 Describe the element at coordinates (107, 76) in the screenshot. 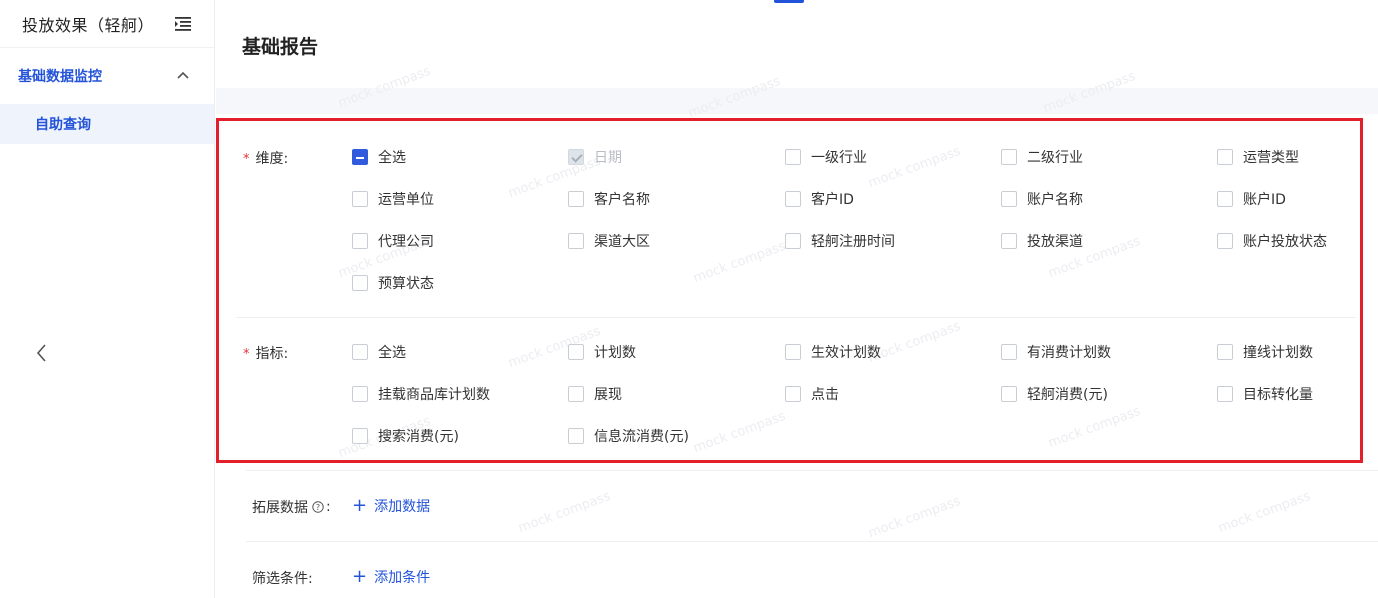

I see `sidebar-group-basic-data: 基础数据监控` at that location.